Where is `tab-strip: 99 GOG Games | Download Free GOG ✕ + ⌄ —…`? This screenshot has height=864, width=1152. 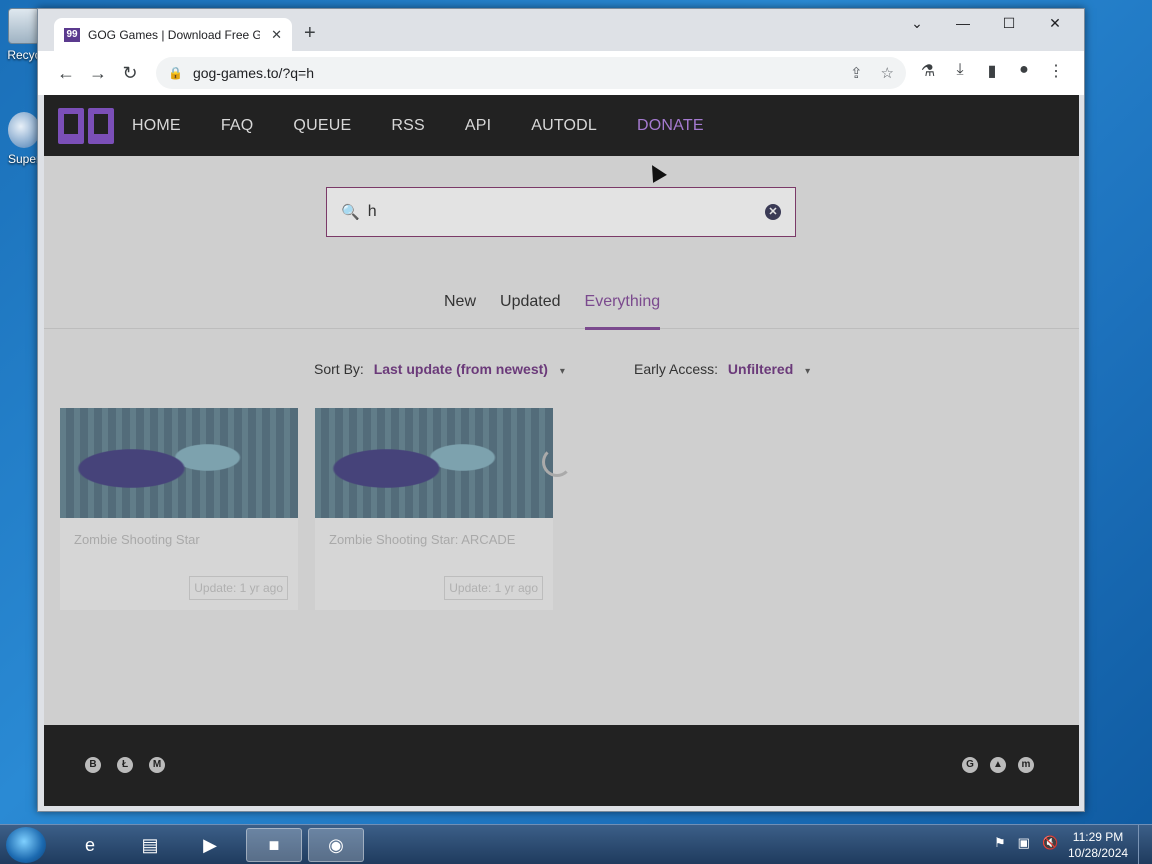
tab-strip: 99 GOG Games | Download Free GOG ✕ + ⌄ —… is located at coordinates (561, 30).